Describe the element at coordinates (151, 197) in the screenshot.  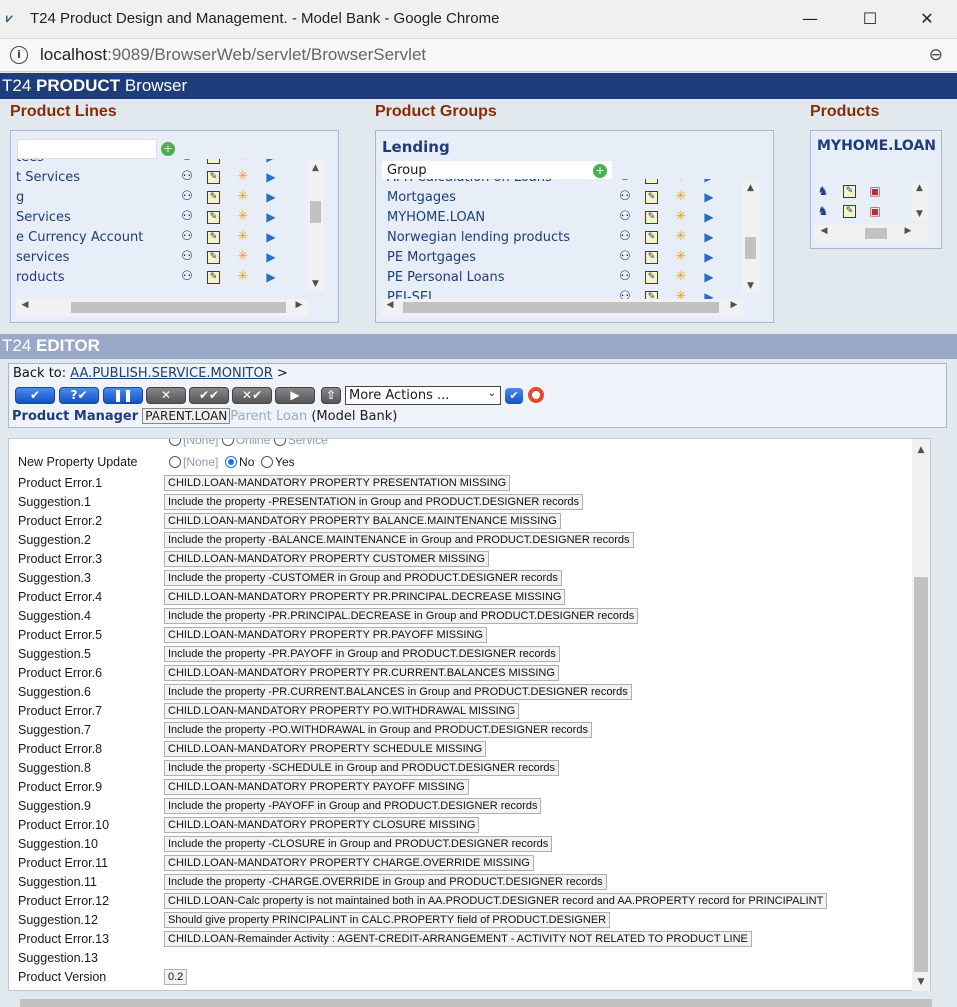
I see `list-item: g ⚇ ✎ ✳ ▶` at that location.